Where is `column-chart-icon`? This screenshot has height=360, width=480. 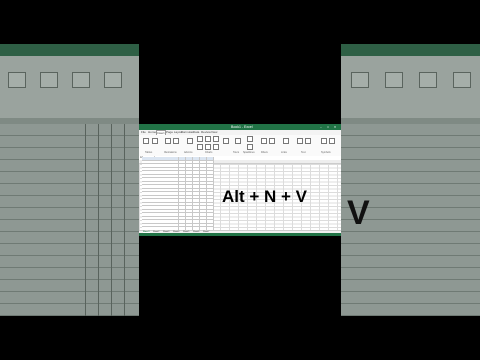
column-chart-icon is located at coordinates (200, 139).